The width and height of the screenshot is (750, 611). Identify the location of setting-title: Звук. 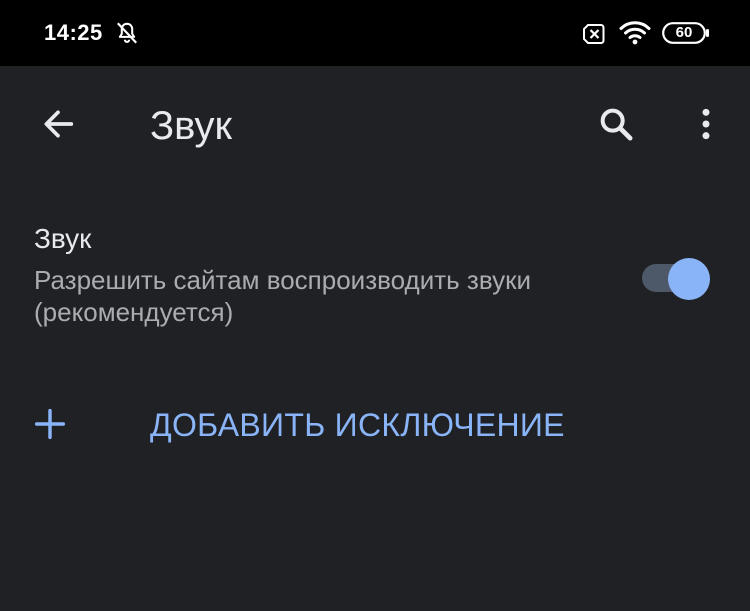
(63, 238).